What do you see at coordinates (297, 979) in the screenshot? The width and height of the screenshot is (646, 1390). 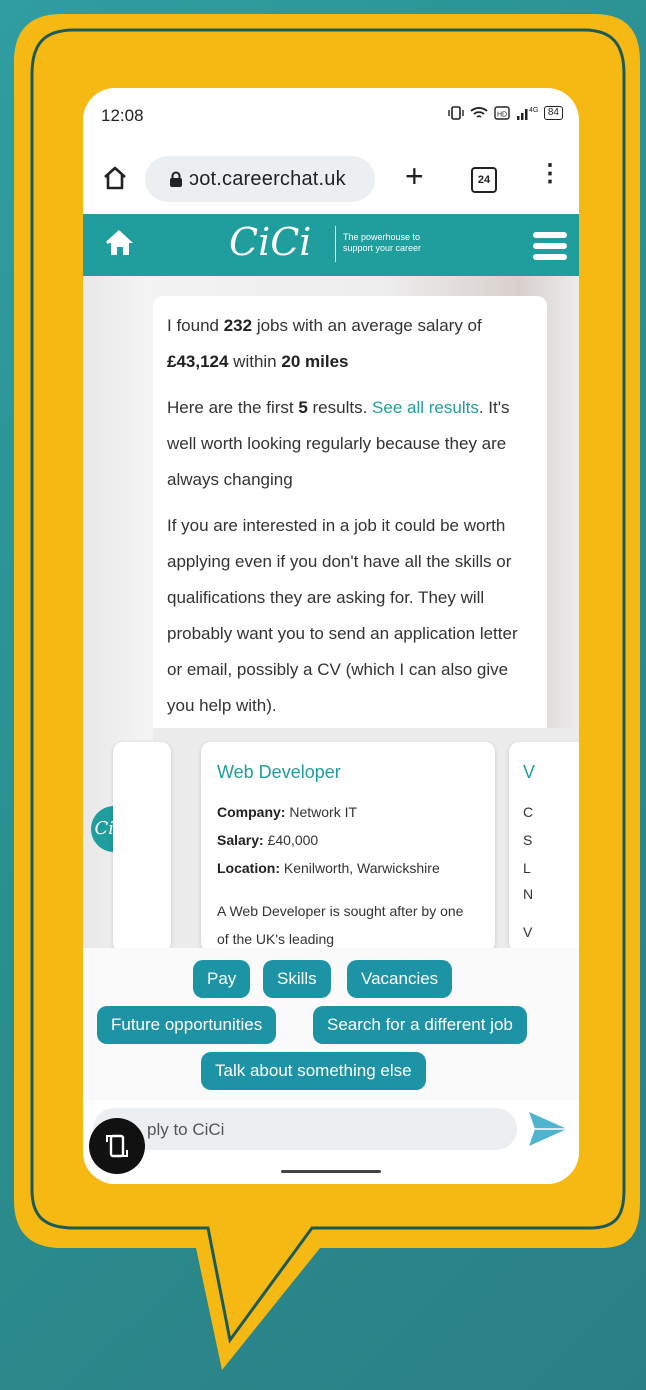 I see `quick-reply-skills: Skills` at bounding box center [297, 979].